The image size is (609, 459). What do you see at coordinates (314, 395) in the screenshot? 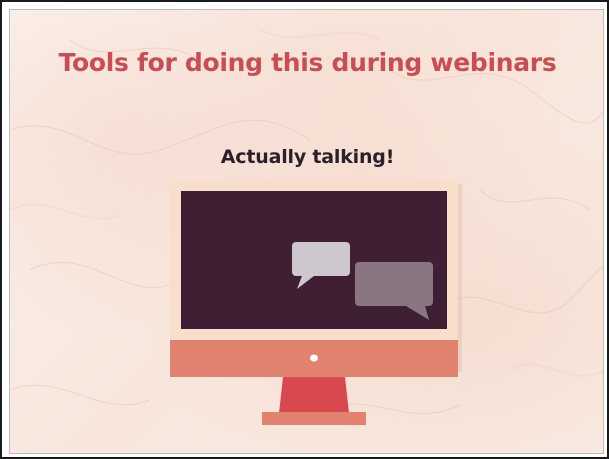
I see `monitor-stand` at bounding box center [314, 395].